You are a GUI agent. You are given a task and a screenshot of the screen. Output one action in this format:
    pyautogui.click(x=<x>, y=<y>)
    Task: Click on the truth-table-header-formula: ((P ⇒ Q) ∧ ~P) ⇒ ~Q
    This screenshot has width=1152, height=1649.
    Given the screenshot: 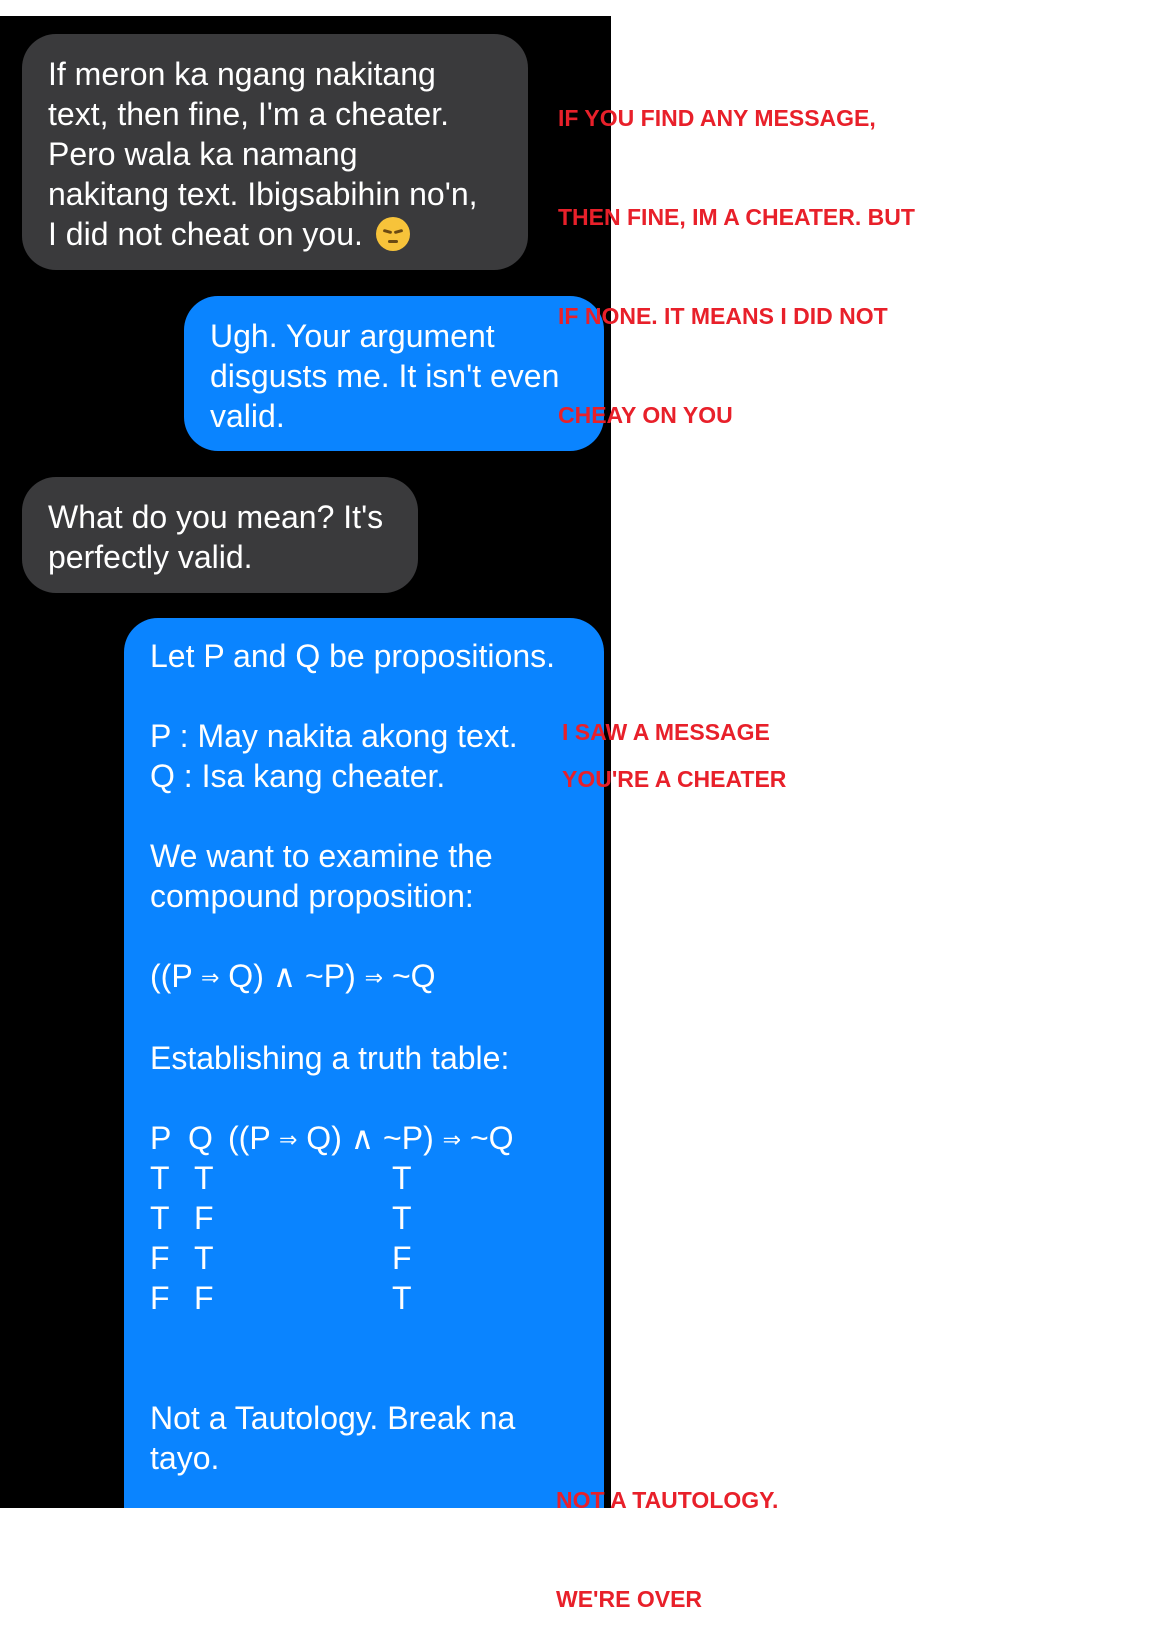 What is the action you would take?
    pyautogui.click(x=371, y=1138)
    